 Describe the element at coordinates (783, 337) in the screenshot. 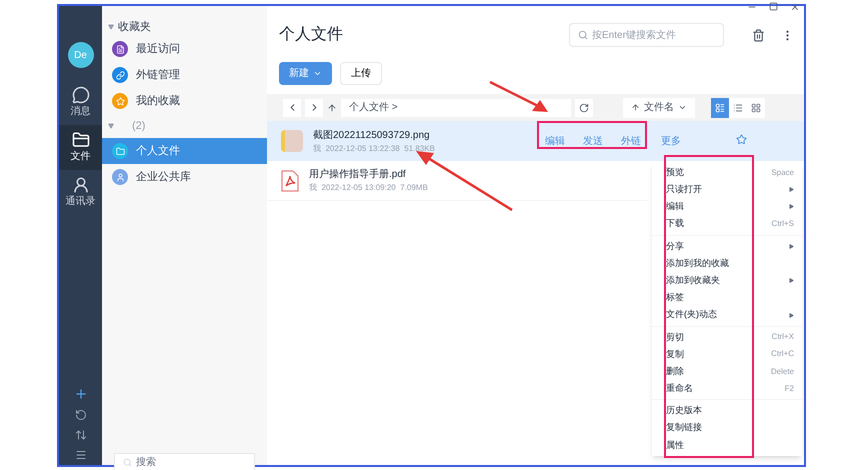

I see `shortcut-label: Ctrl+X` at that location.